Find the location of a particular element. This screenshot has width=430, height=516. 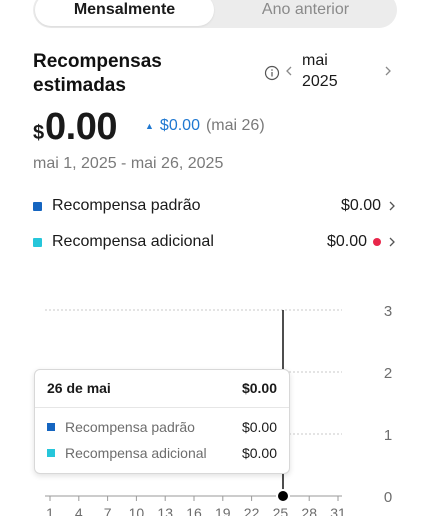

period-segmented-control: Mensalmente Ano anterior is located at coordinates (215, 14).